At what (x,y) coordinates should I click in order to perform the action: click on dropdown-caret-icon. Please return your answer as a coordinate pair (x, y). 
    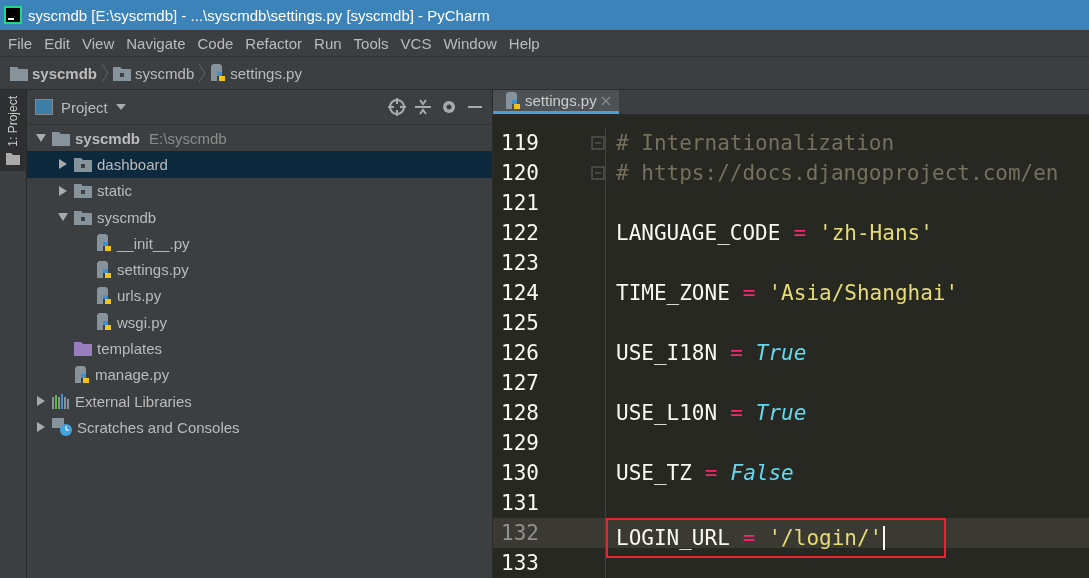
    Looking at the image, I should click on (120, 107).